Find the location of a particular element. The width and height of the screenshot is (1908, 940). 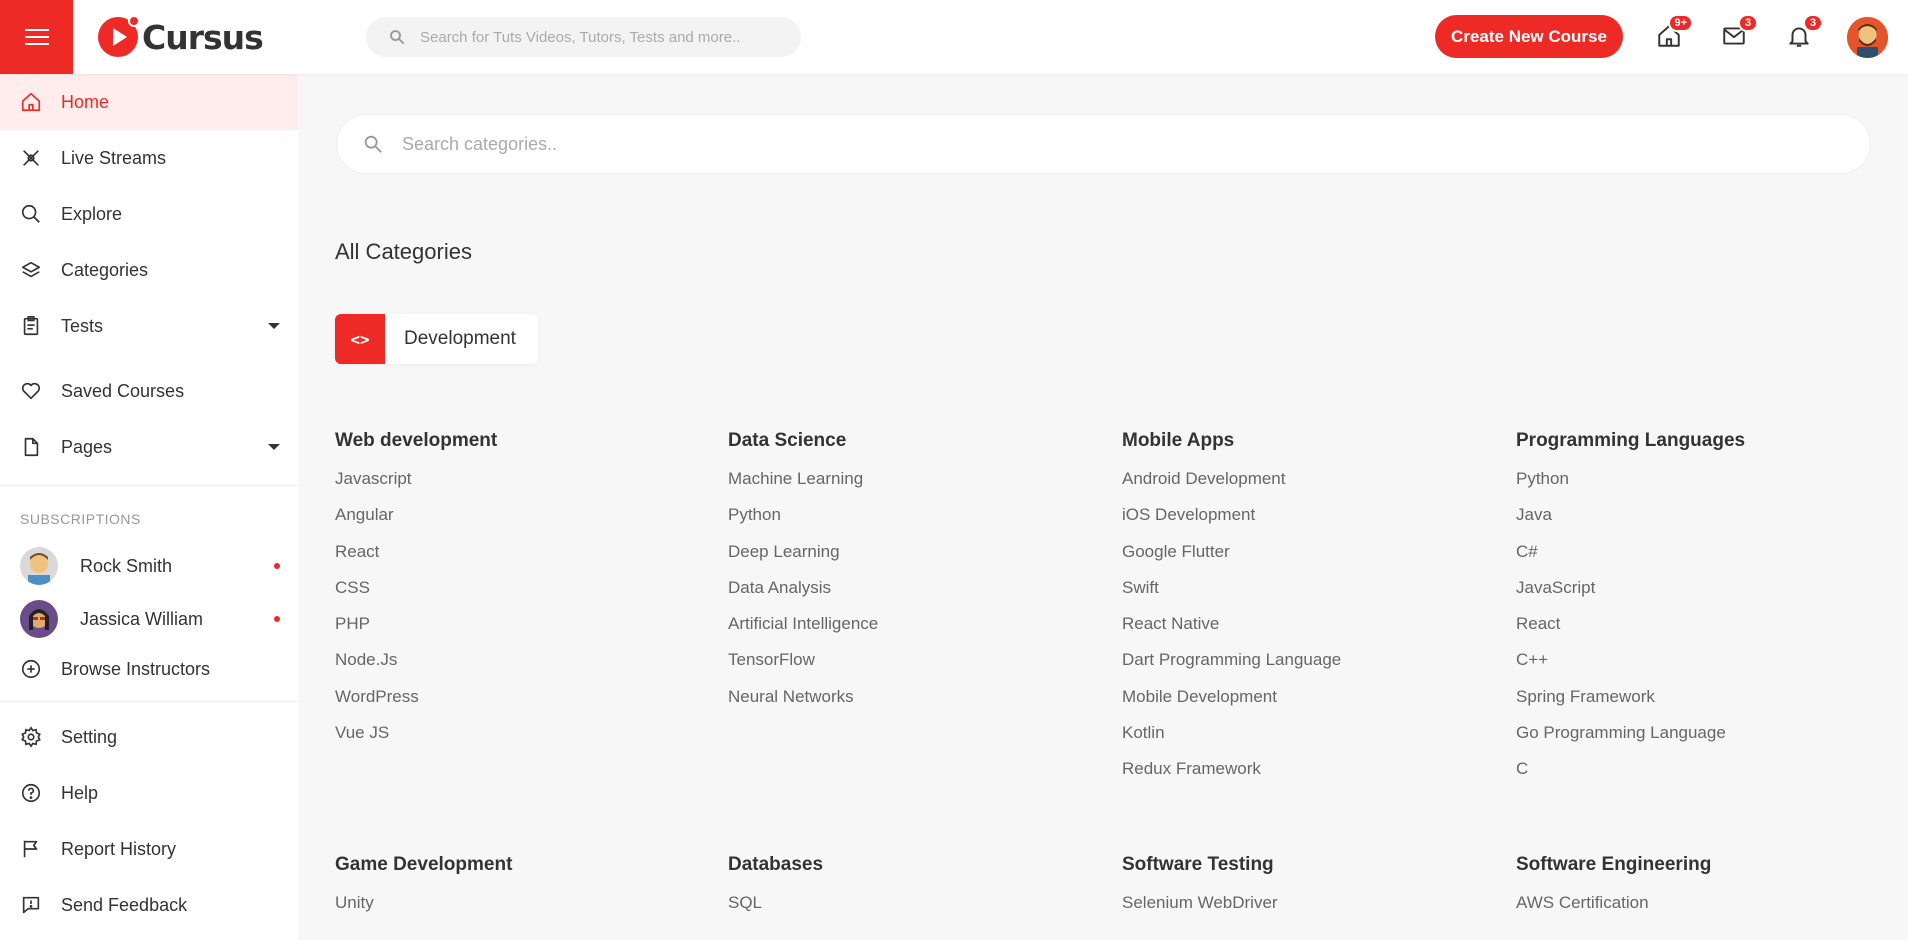

subscription-name: Jassica William is located at coordinates (142, 618).